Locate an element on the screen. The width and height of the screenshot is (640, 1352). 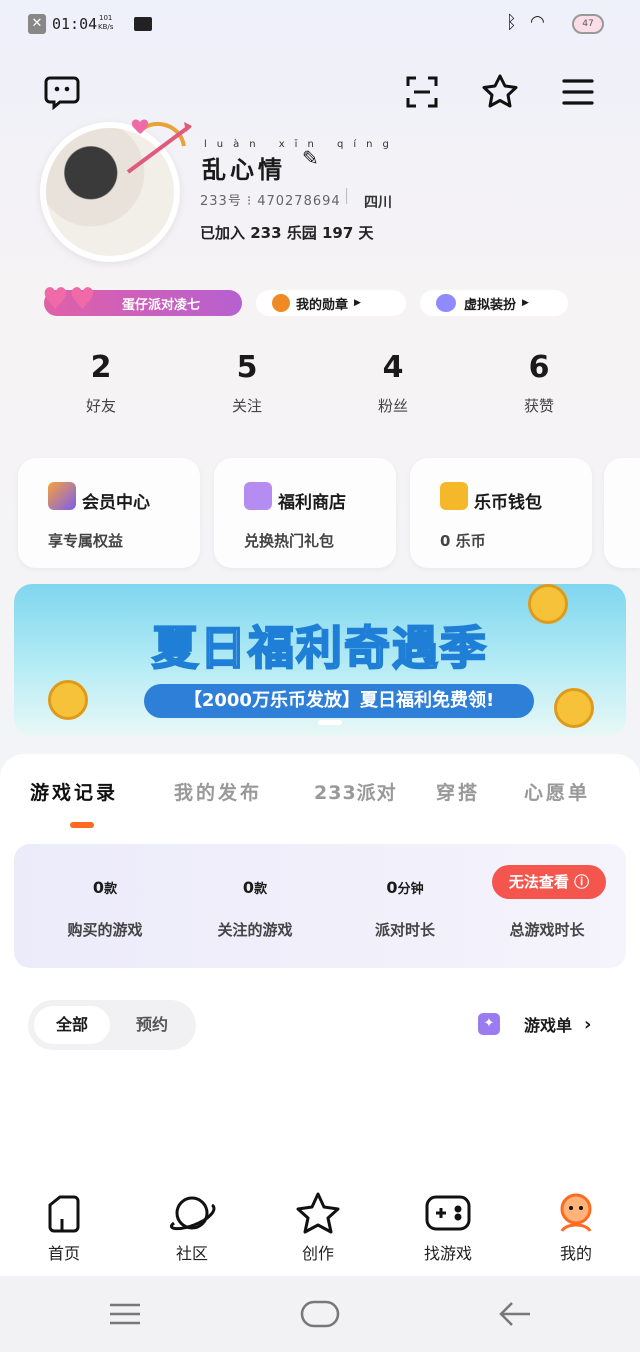
game-list-link: ✦ 游戏单 › is located at coordinates (534, 1024).